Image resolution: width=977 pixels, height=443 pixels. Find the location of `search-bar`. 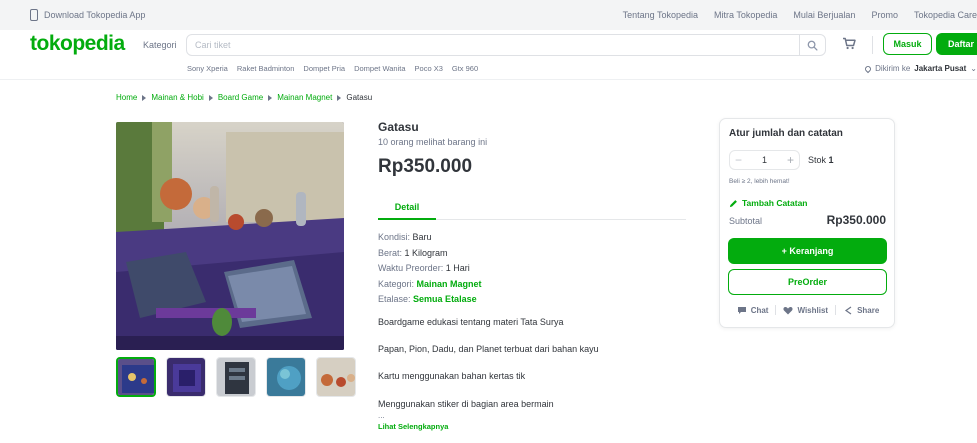

search-bar is located at coordinates (506, 45).